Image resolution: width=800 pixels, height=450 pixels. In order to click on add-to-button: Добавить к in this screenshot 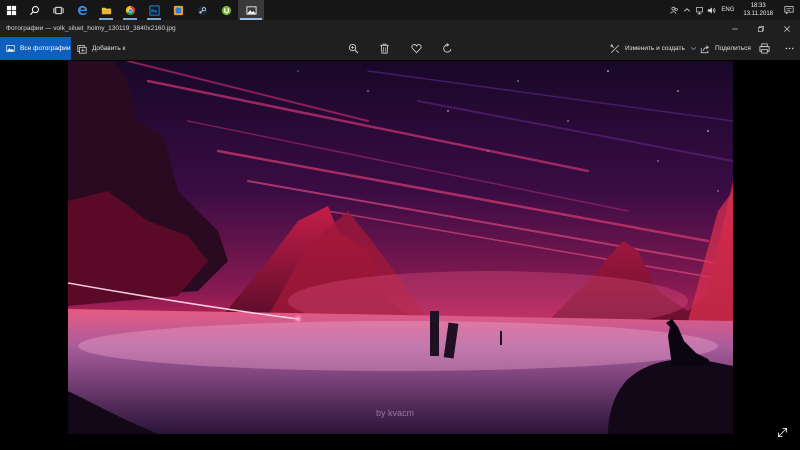, I will do `click(101, 48)`.